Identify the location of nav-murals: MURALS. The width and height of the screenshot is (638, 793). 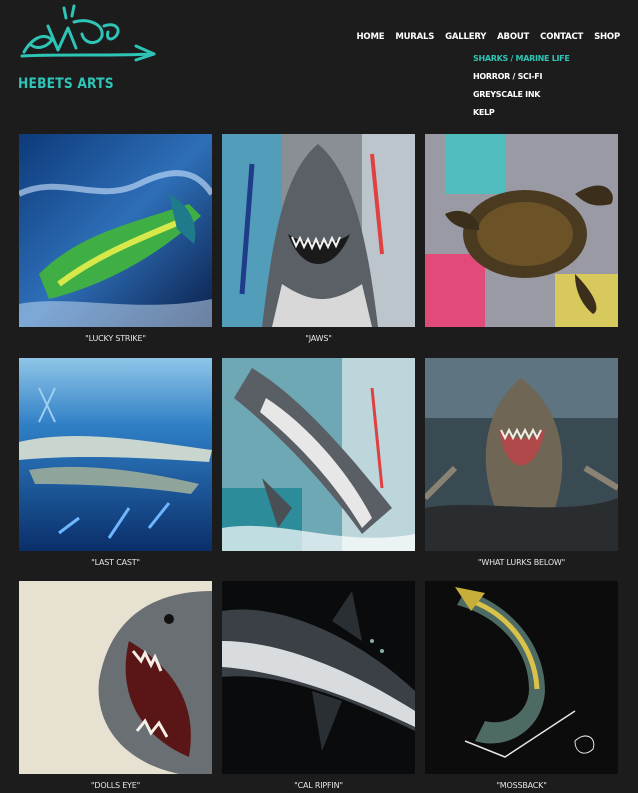
(414, 37).